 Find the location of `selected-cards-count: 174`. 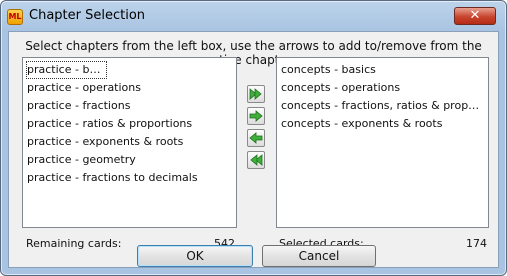

selected-cards-count: 174 is located at coordinates (476, 243).